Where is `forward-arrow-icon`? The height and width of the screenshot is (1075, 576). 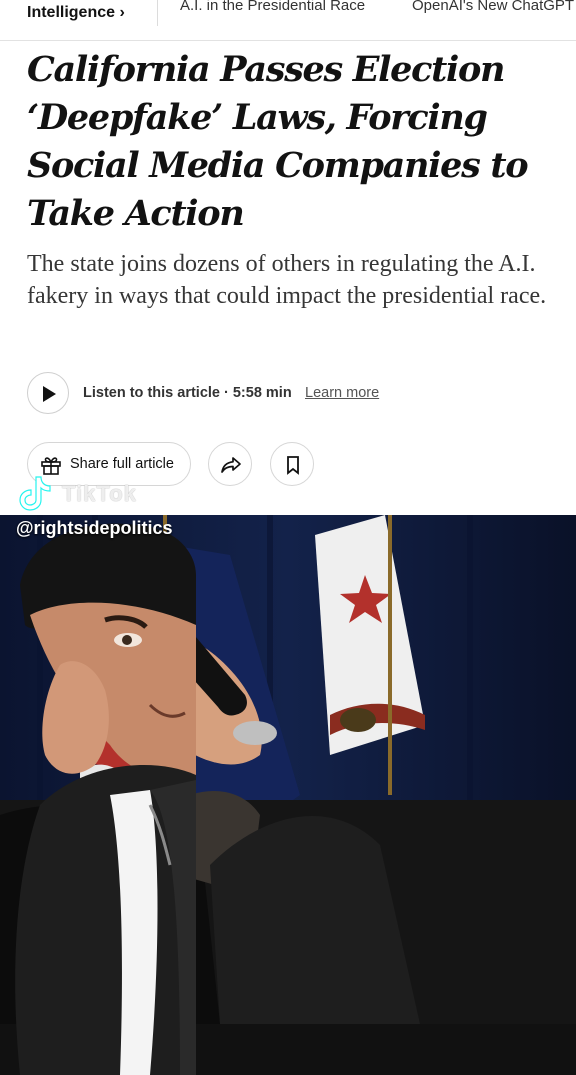
forward-arrow-icon is located at coordinates (231, 465).